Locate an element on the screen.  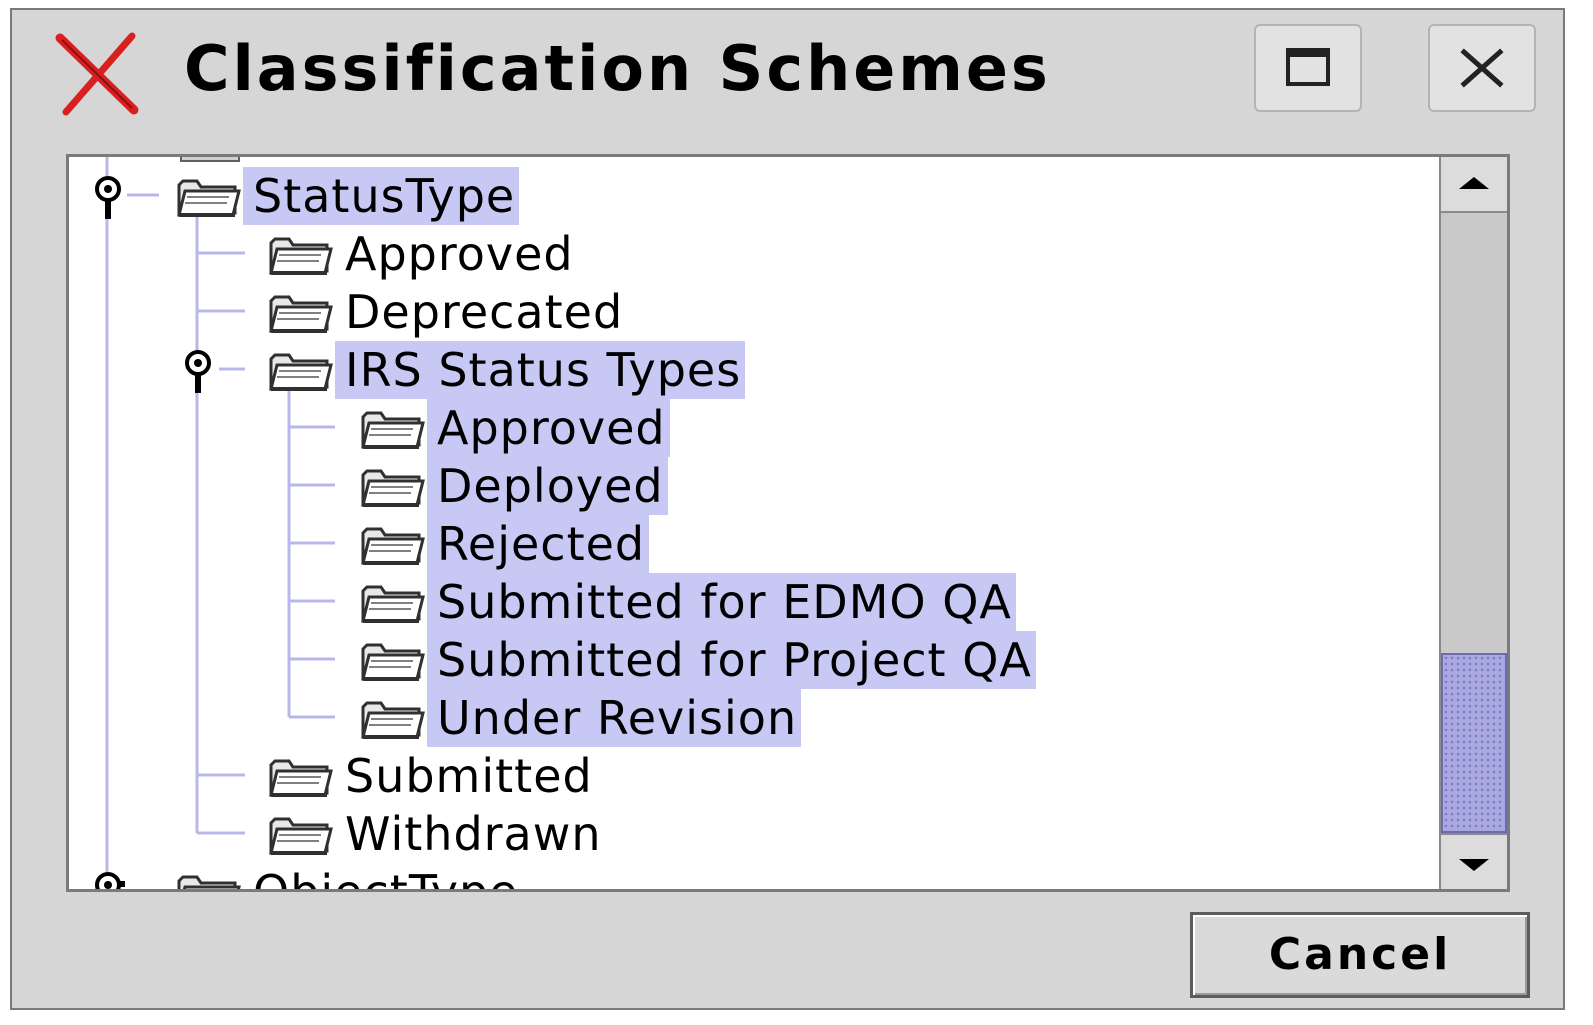
tree-node-withdrawn: Withdrawn is located at coordinates (436, 834).